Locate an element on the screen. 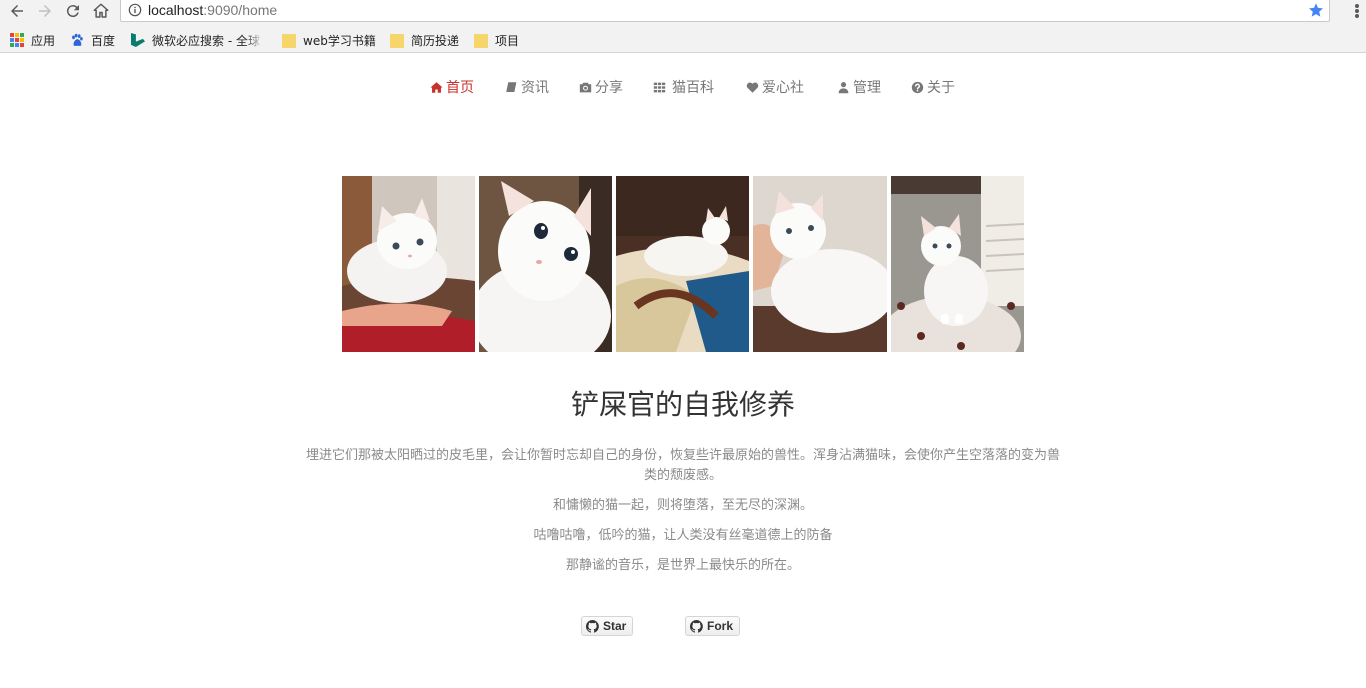 The width and height of the screenshot is (1366, 688). back-button is located at coordinates (17, 11).